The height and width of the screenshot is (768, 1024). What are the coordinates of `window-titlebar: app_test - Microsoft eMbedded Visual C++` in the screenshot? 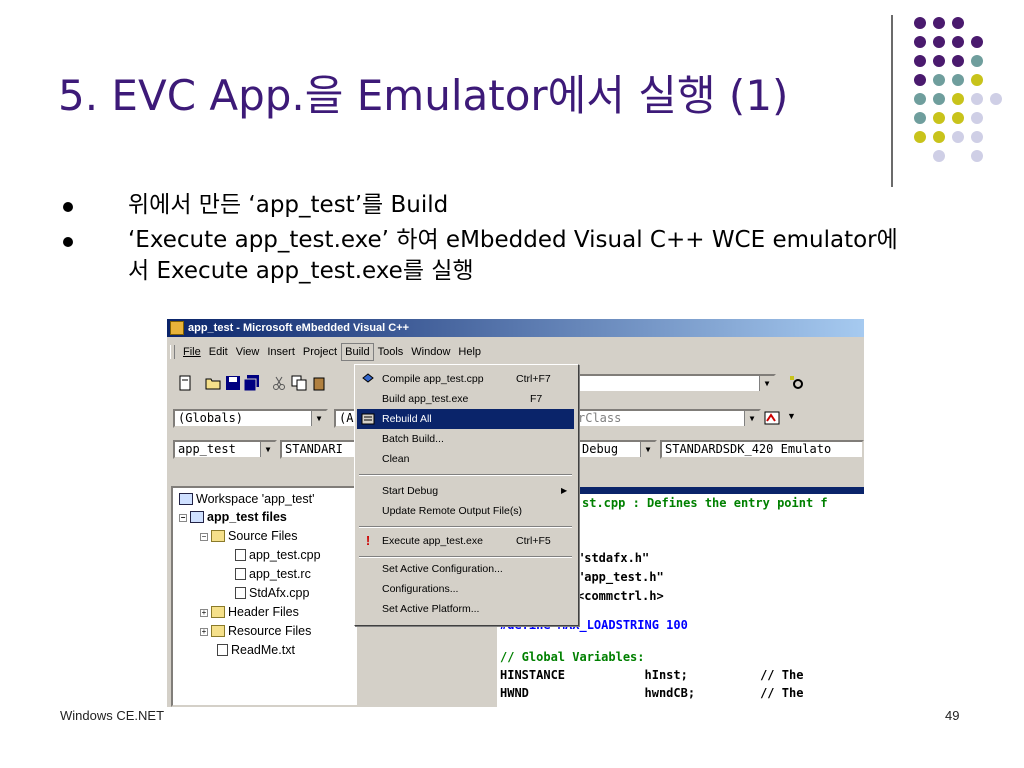 It's located at (515, 328).